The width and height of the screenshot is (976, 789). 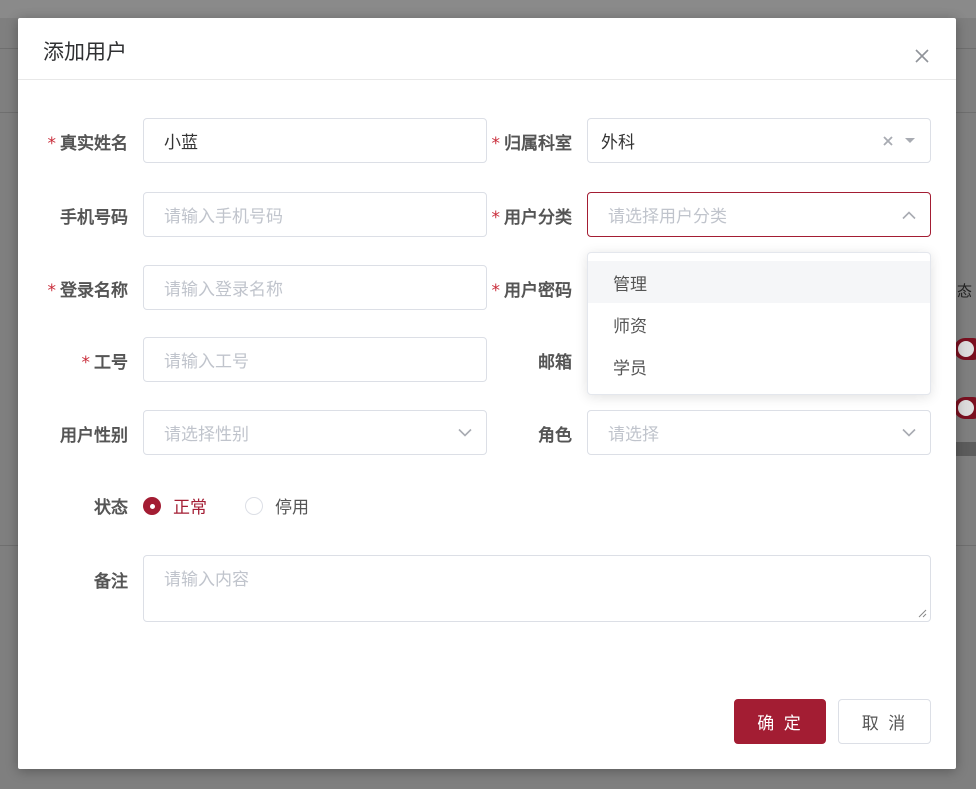 I want to click on phone-input: 请输入手机号码, so click(x=315, y=214).